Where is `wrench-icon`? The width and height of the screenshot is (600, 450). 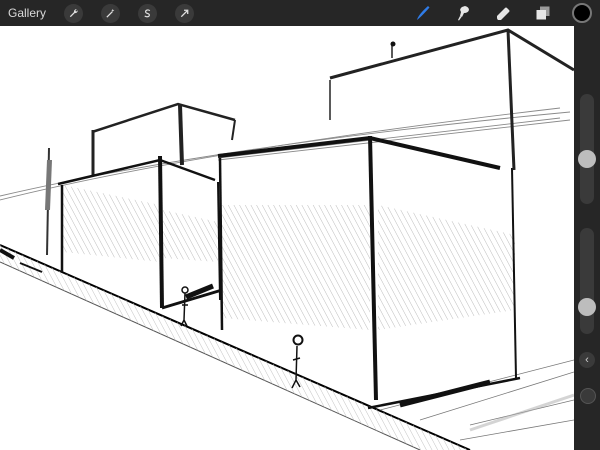
wrench-icon is located at coordinates (73, 12).